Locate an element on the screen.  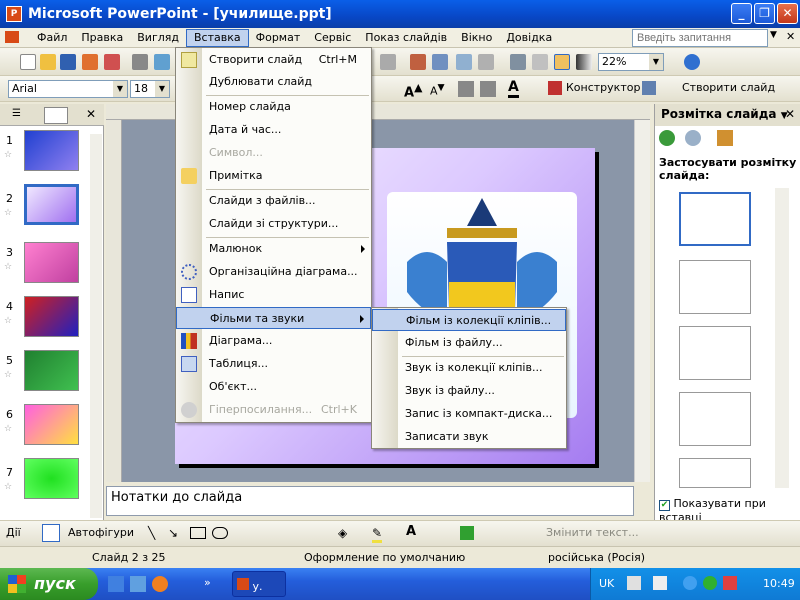
save-icon is located at coordinates (68, 62).